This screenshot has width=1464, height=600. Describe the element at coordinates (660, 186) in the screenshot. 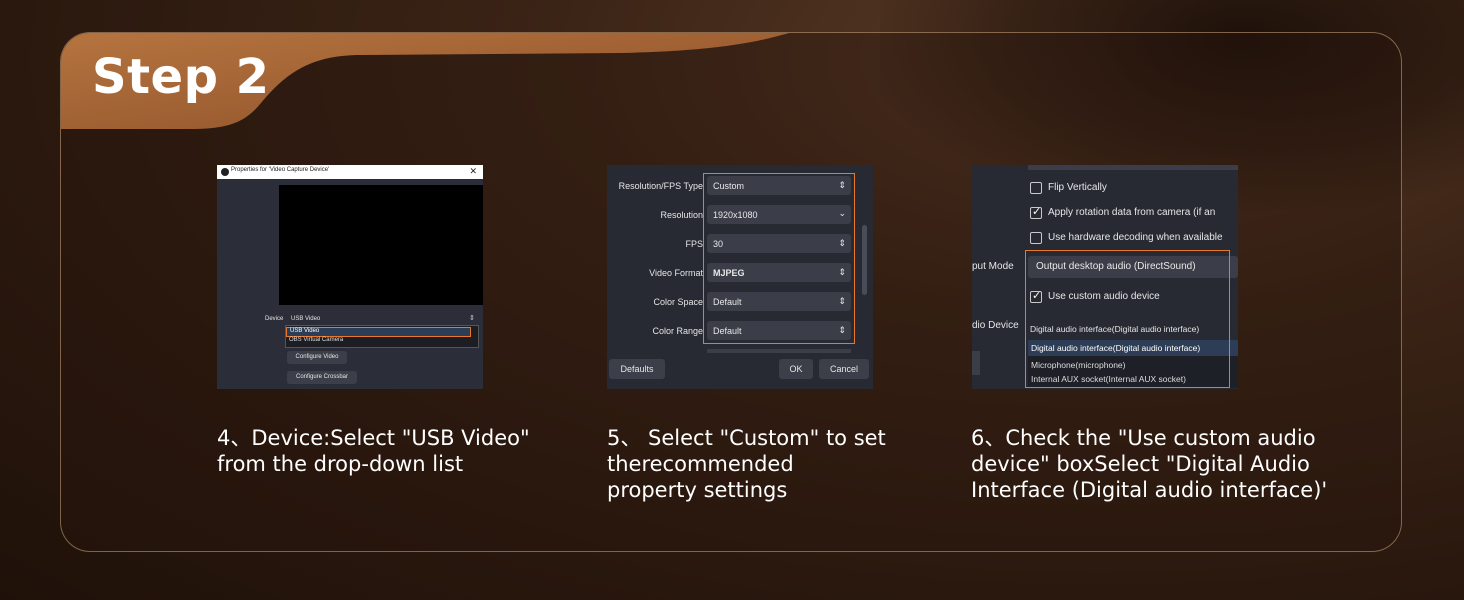

I see `resolution-fps-type-label: Resolution/FPS Type` at that location.